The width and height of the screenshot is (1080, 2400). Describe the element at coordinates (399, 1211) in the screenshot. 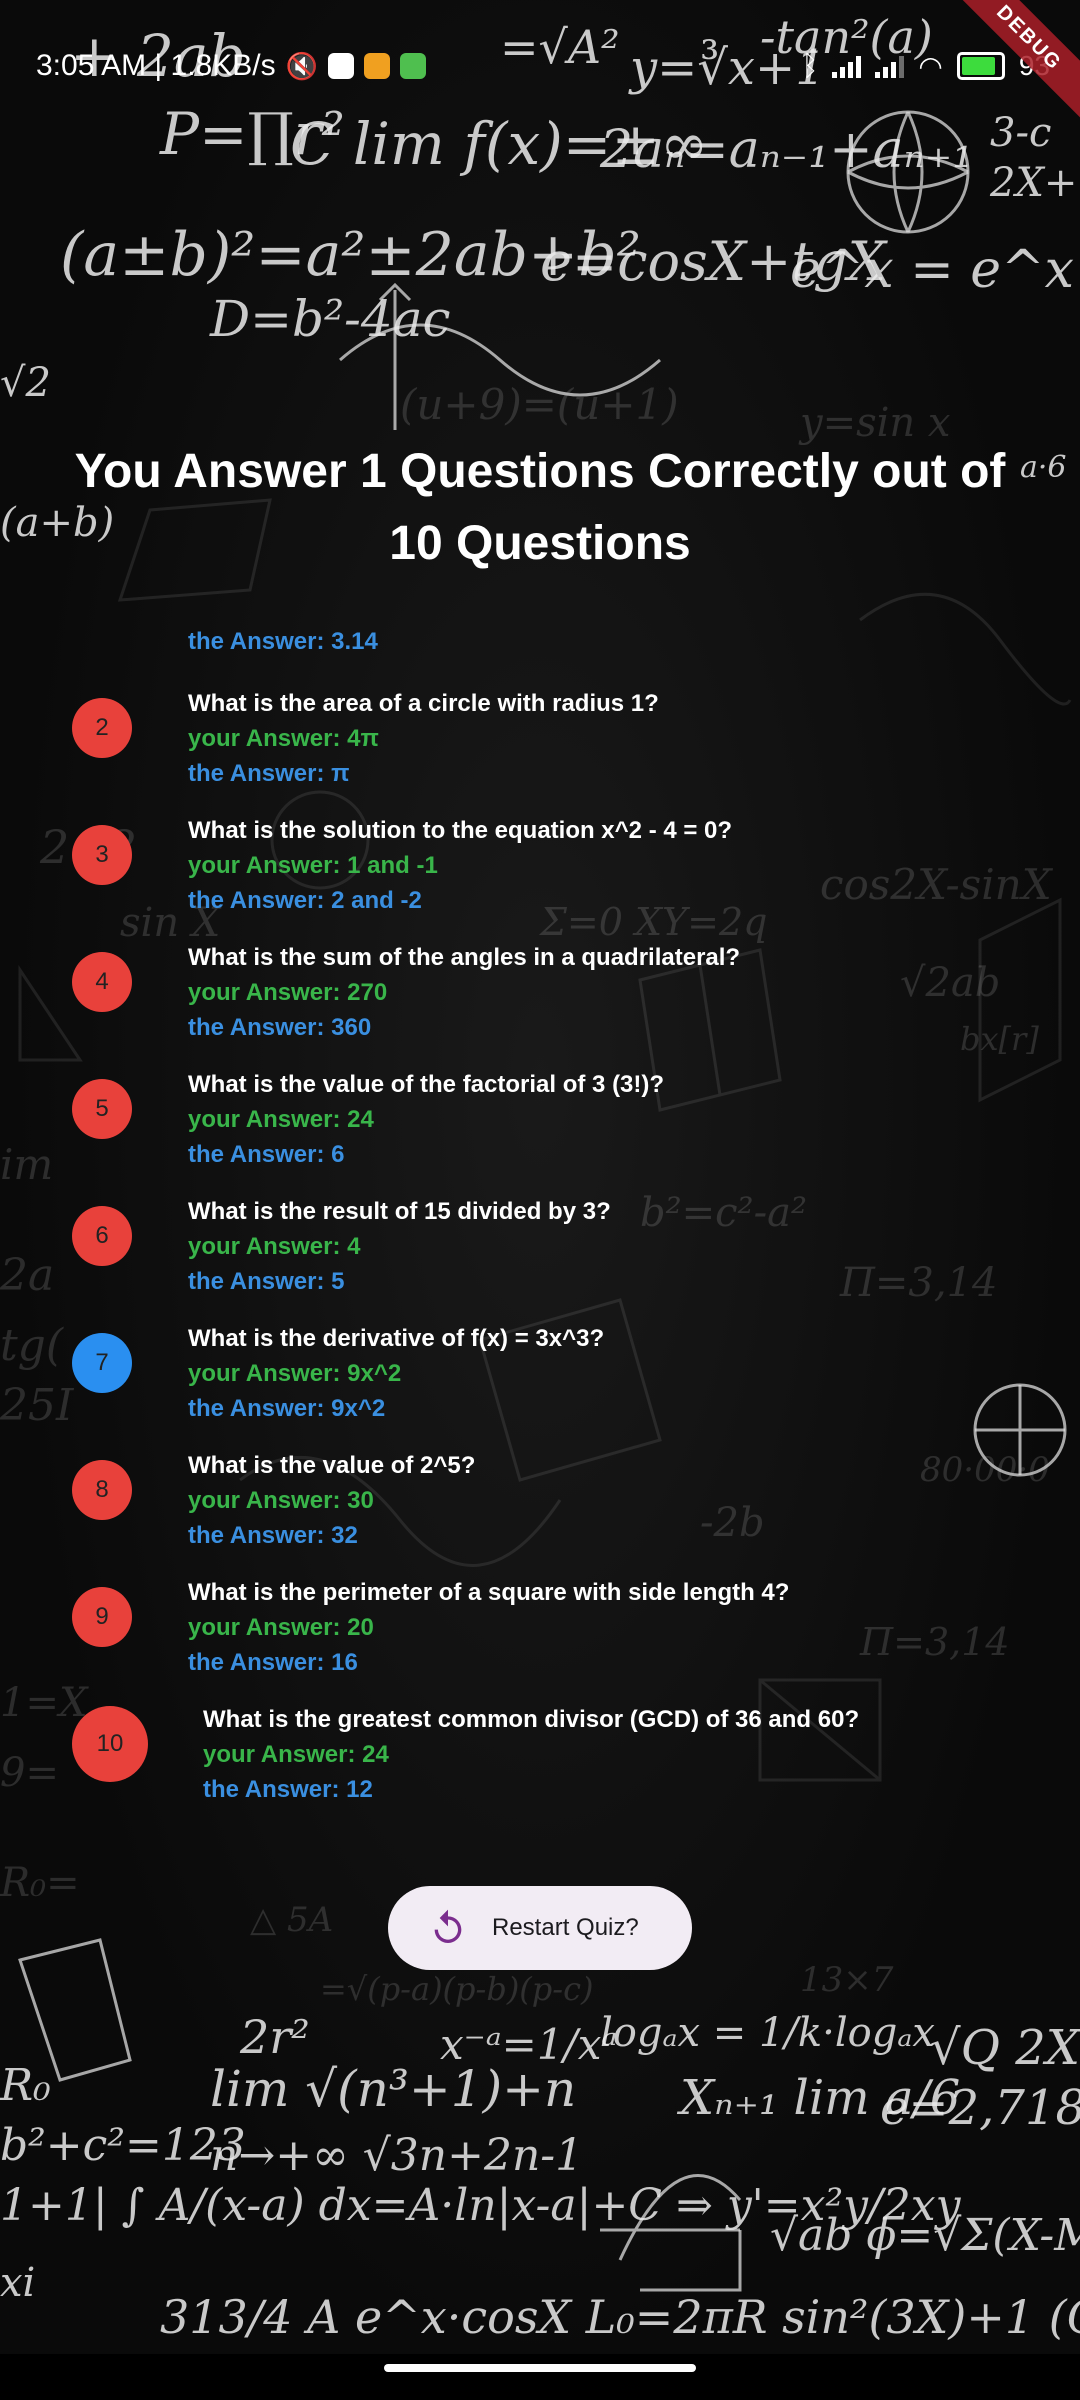

I see `question-text: What is the result of 15 divided by 3?` at that location.